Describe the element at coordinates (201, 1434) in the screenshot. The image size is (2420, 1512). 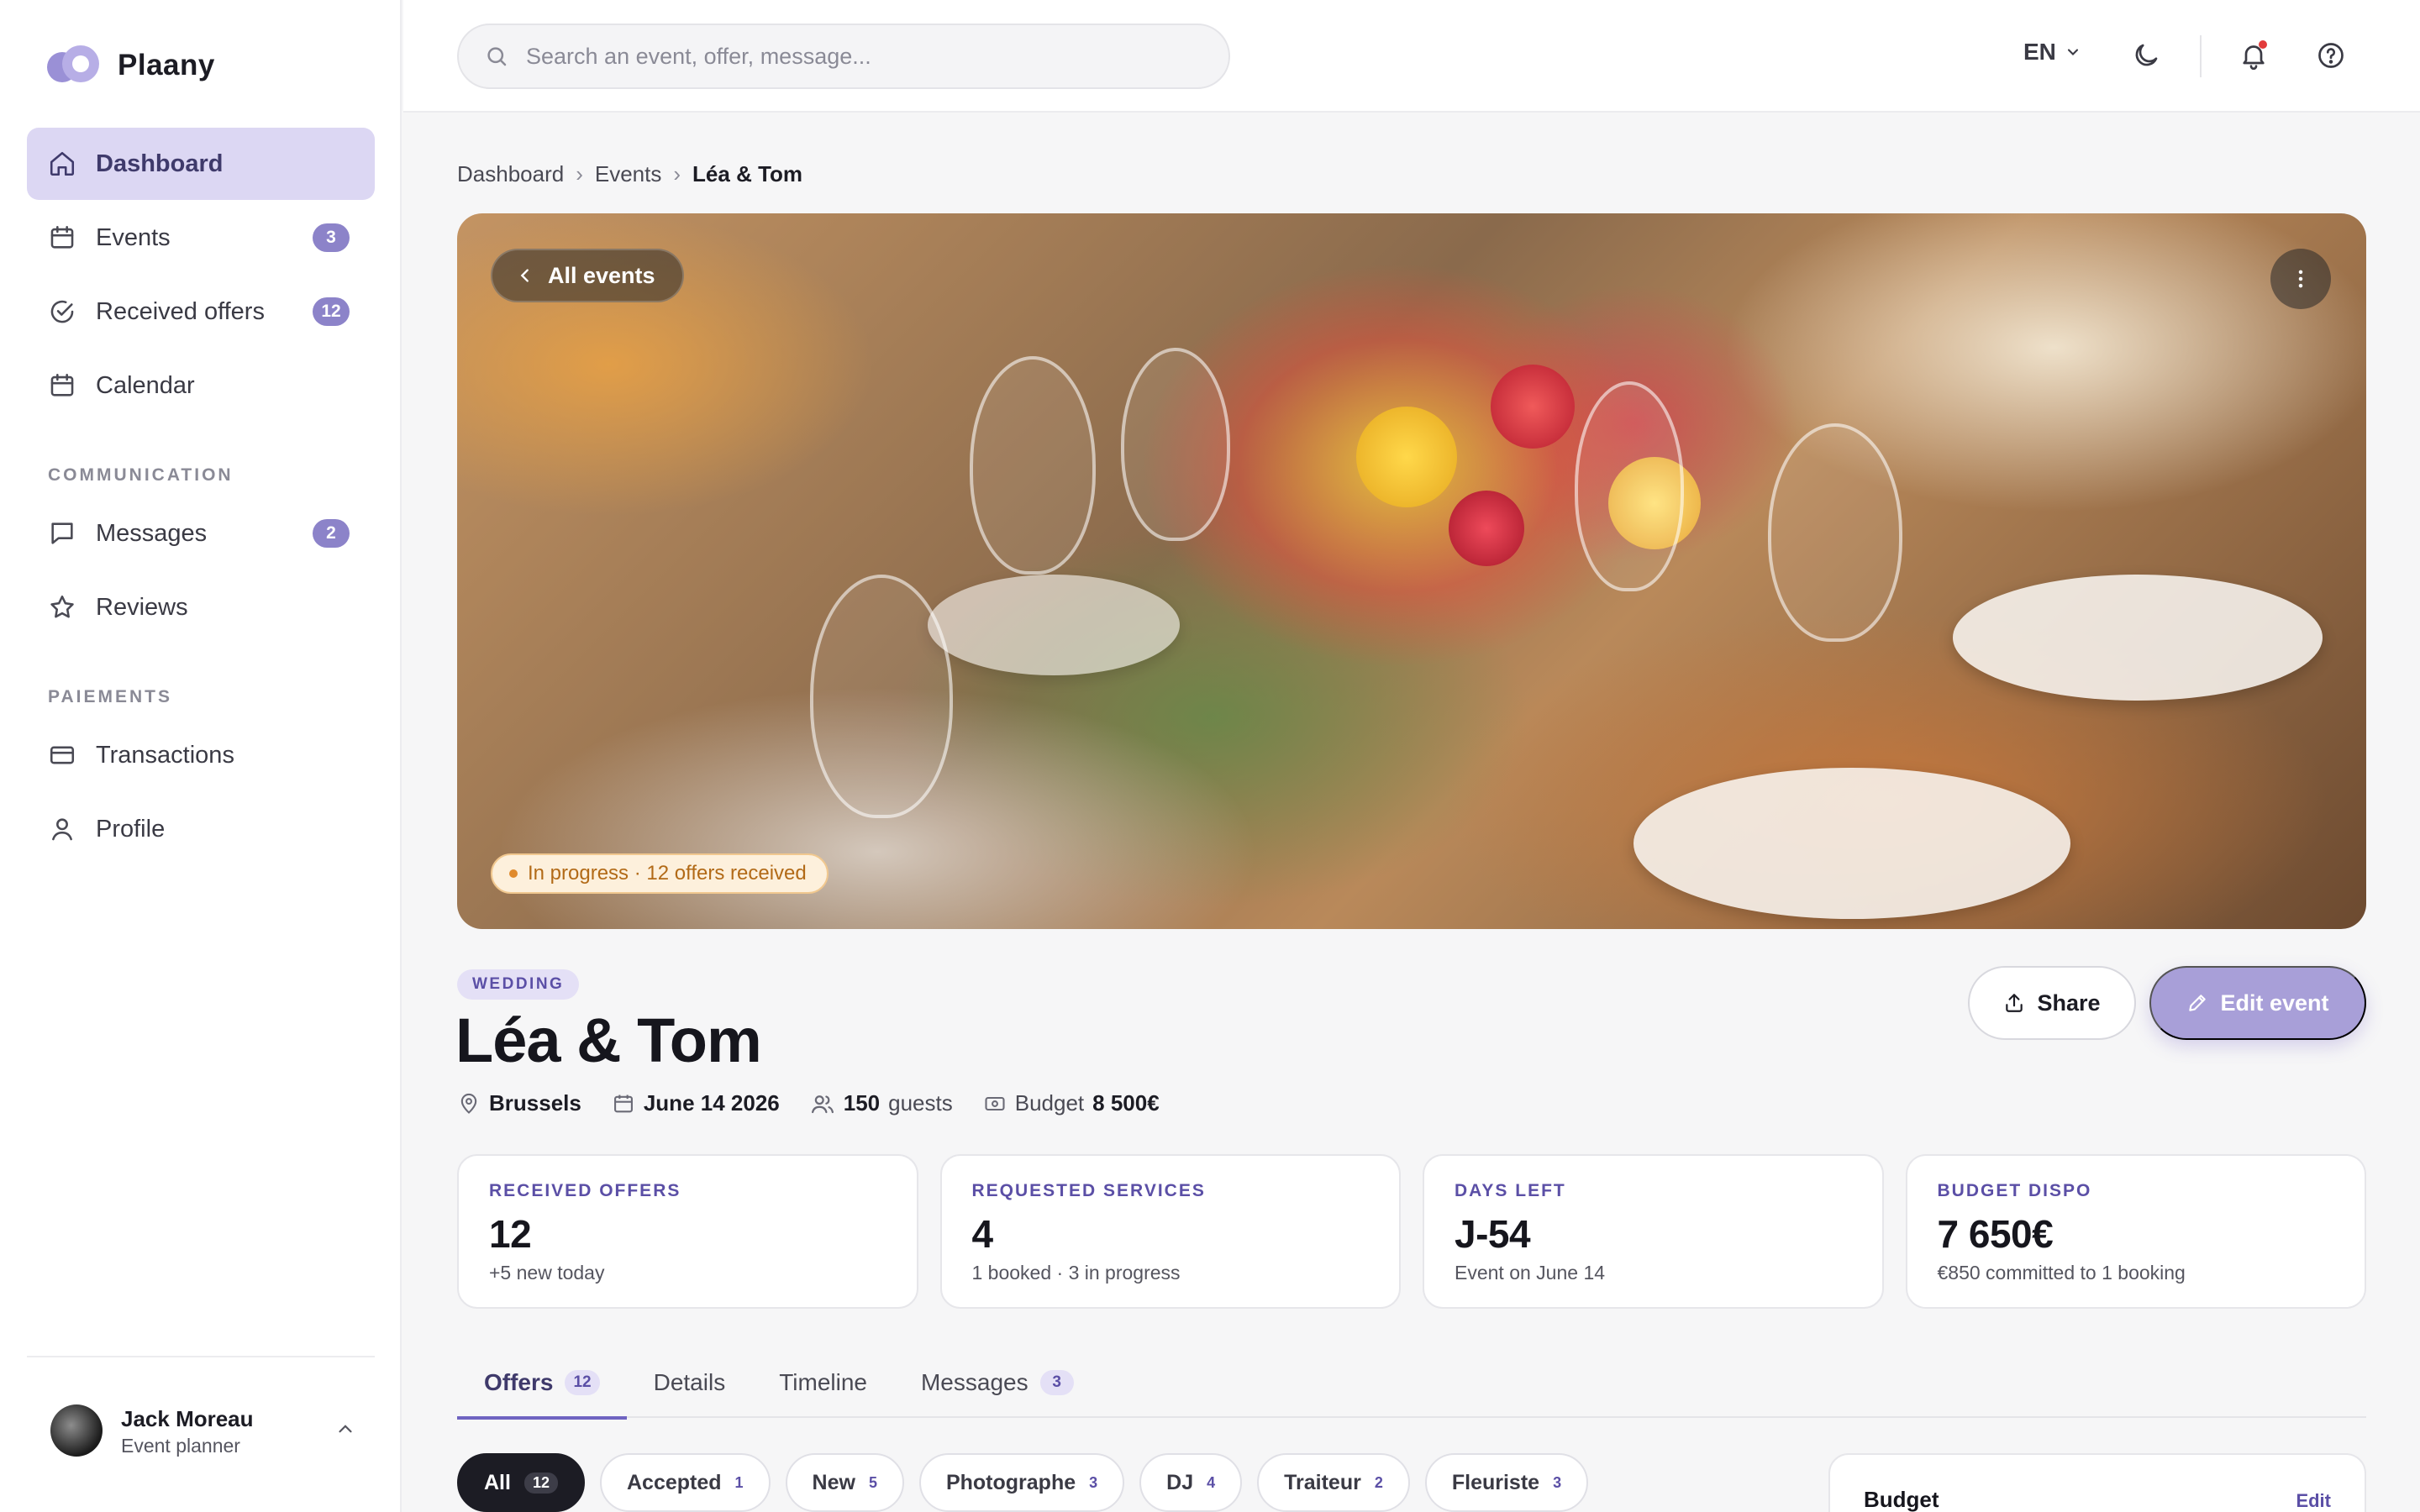
I see `user-menu: Jack Moreau Event planner` at that location.